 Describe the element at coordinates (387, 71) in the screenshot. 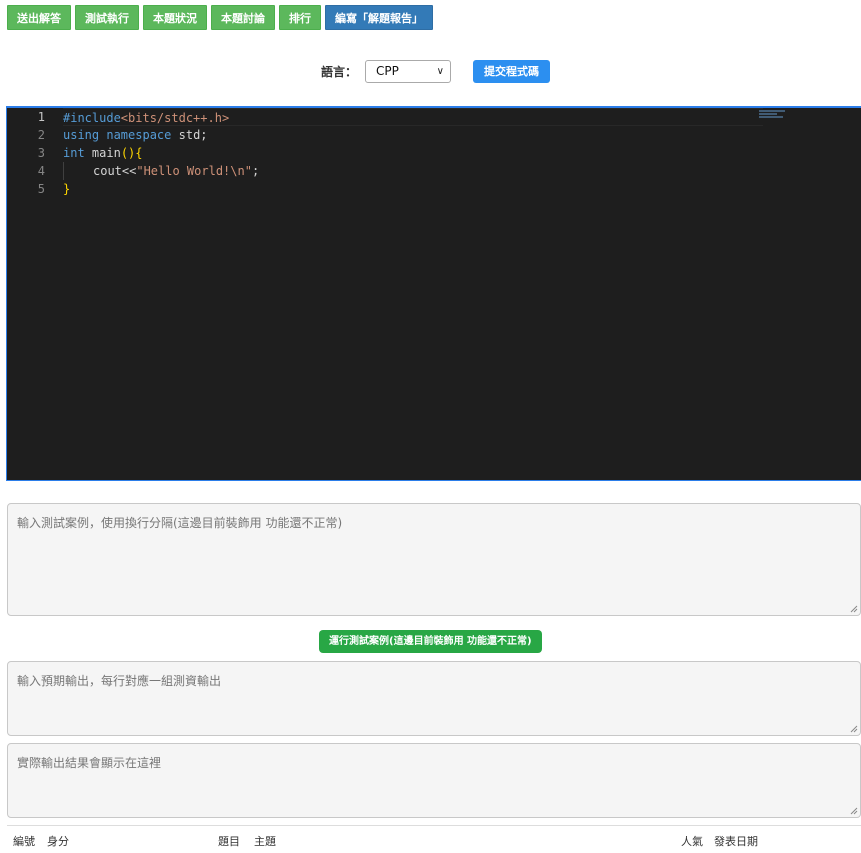

I see `language-selected-value: CPP` at that location.